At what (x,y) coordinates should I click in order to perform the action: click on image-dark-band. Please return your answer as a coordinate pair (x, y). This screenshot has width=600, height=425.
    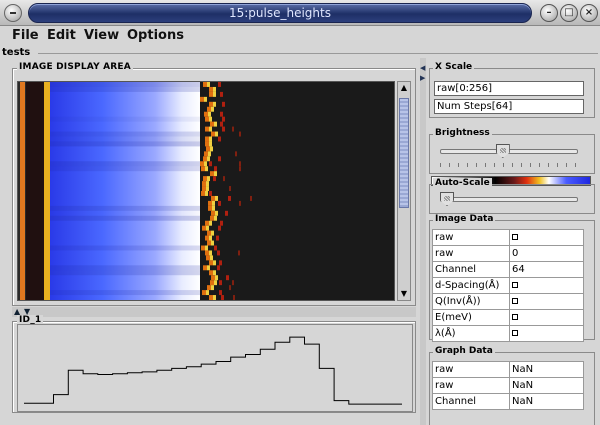
    Looking at the image, I should click on (35, 191).